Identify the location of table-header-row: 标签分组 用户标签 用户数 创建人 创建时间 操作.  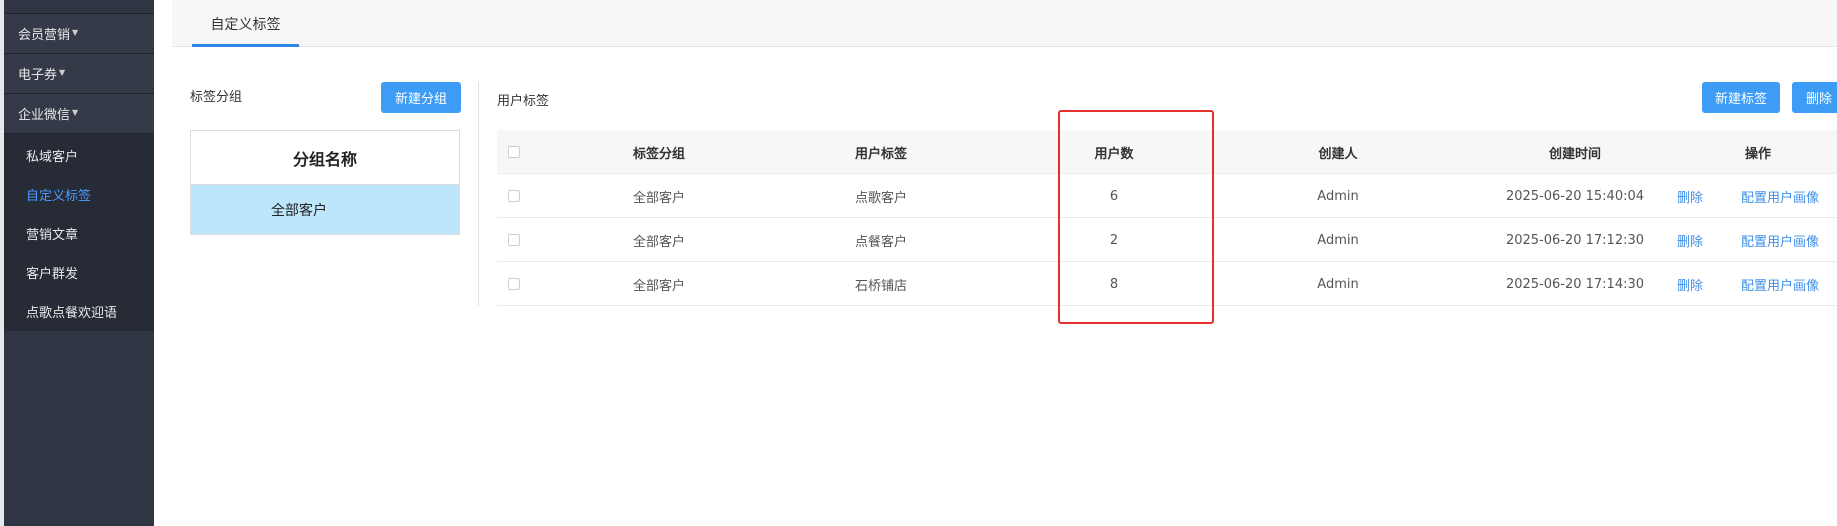
(1167, 152).